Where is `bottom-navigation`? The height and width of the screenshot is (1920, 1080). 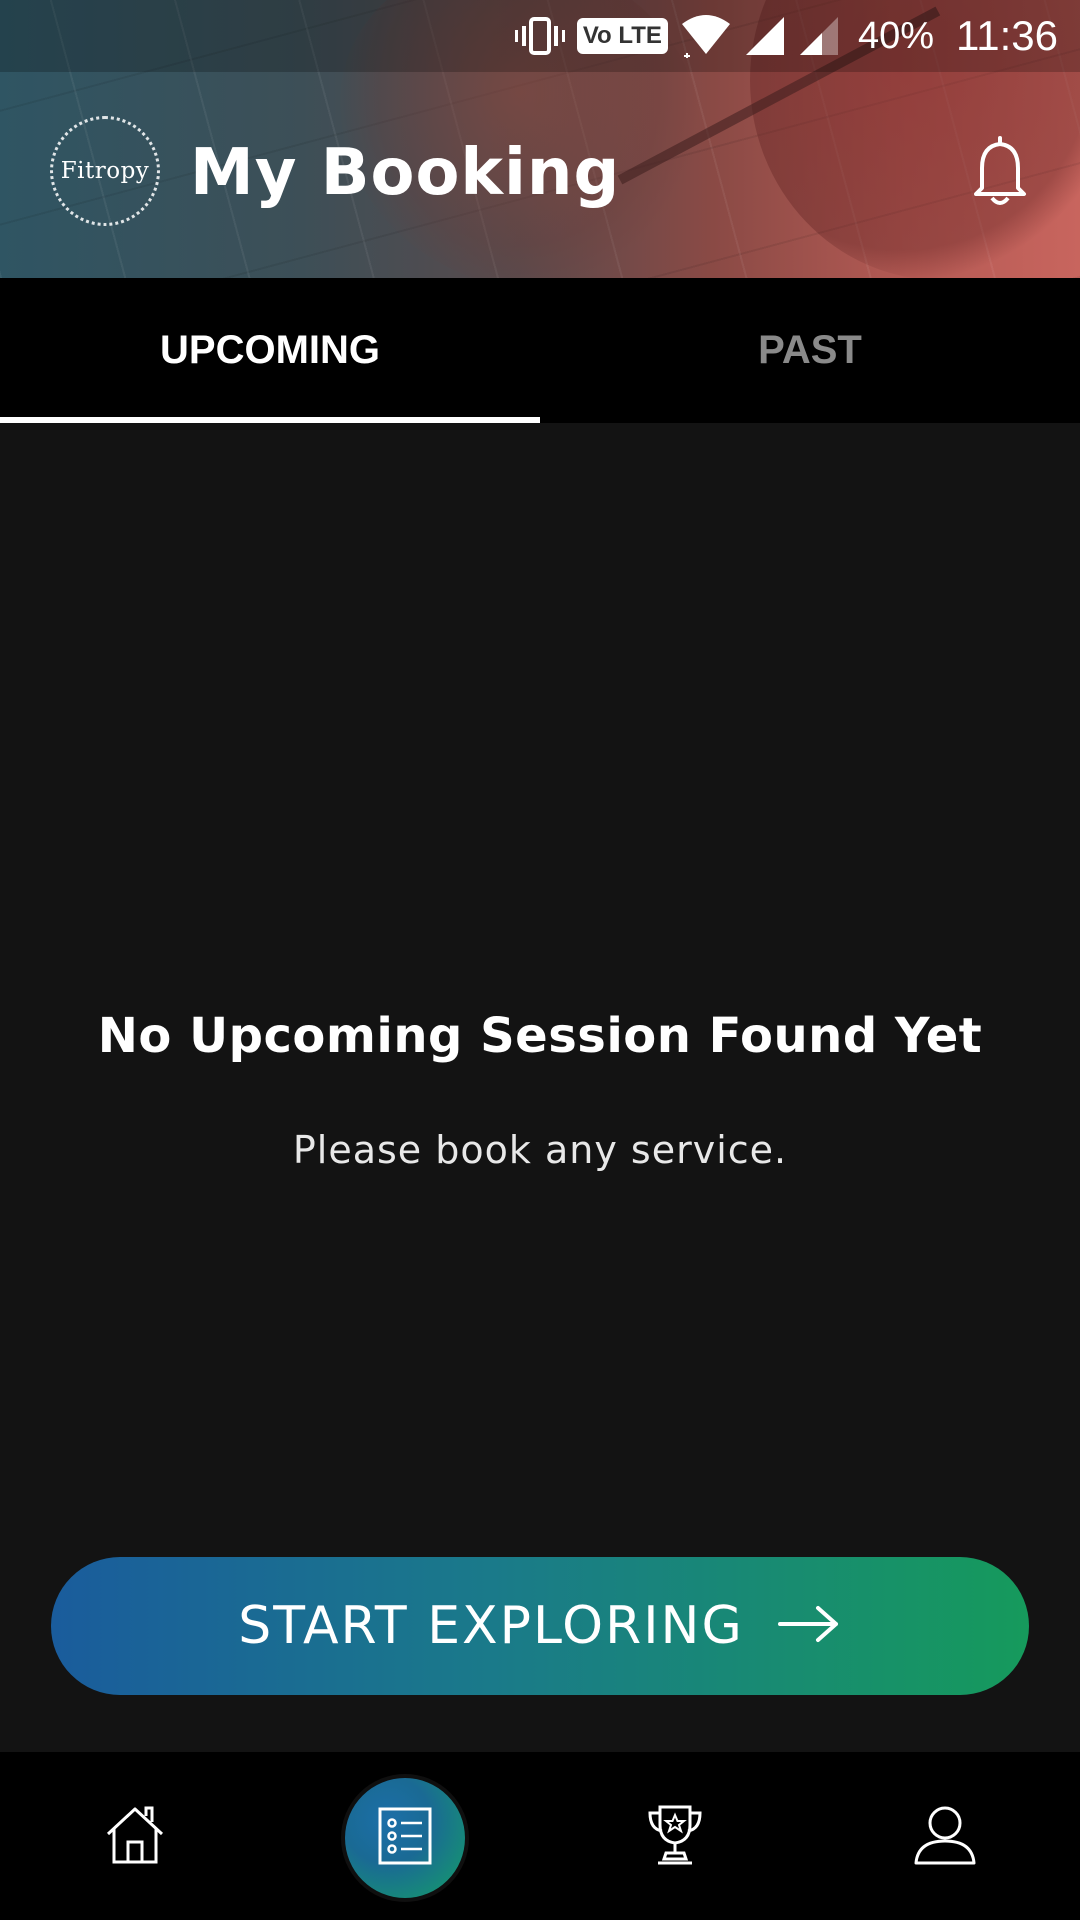 bottom-navigation is located at coordinates (540, 1836).